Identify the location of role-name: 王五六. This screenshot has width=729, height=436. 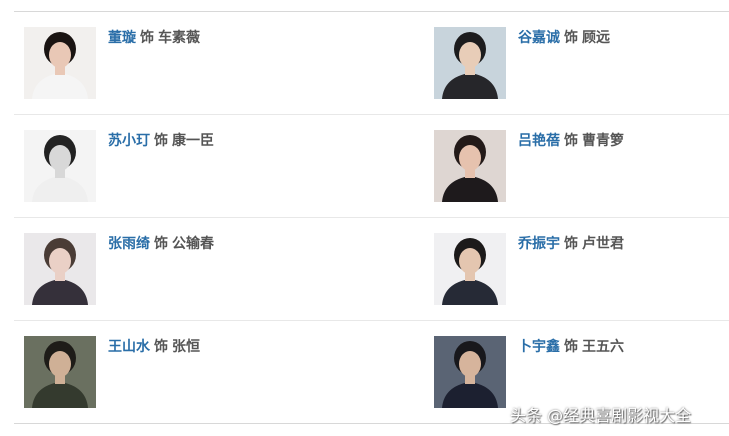
(603, 347).